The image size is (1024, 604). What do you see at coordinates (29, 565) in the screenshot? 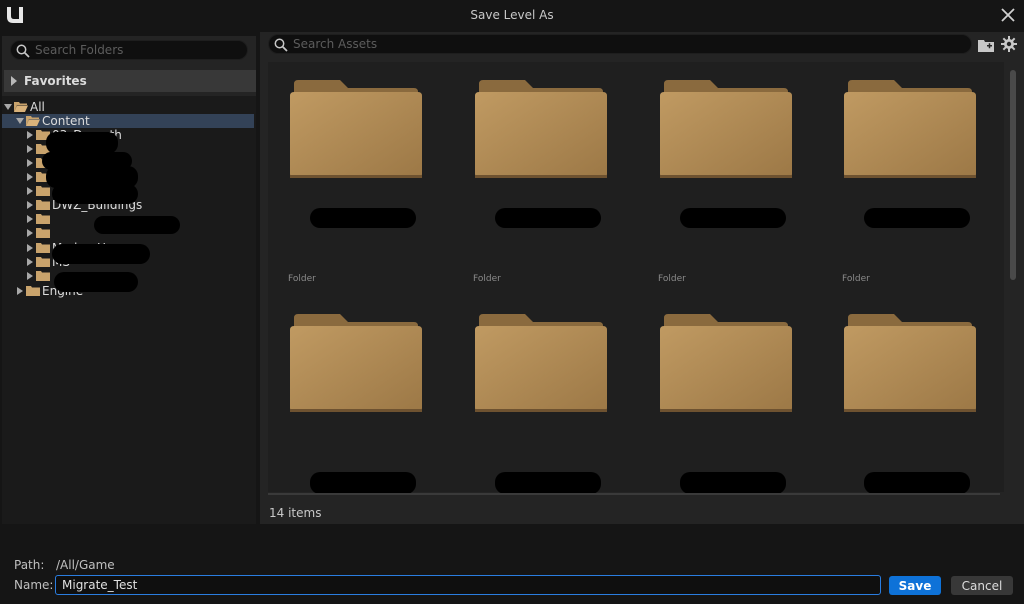
I see `path-label: Path:` at bounding box center [29, 565].